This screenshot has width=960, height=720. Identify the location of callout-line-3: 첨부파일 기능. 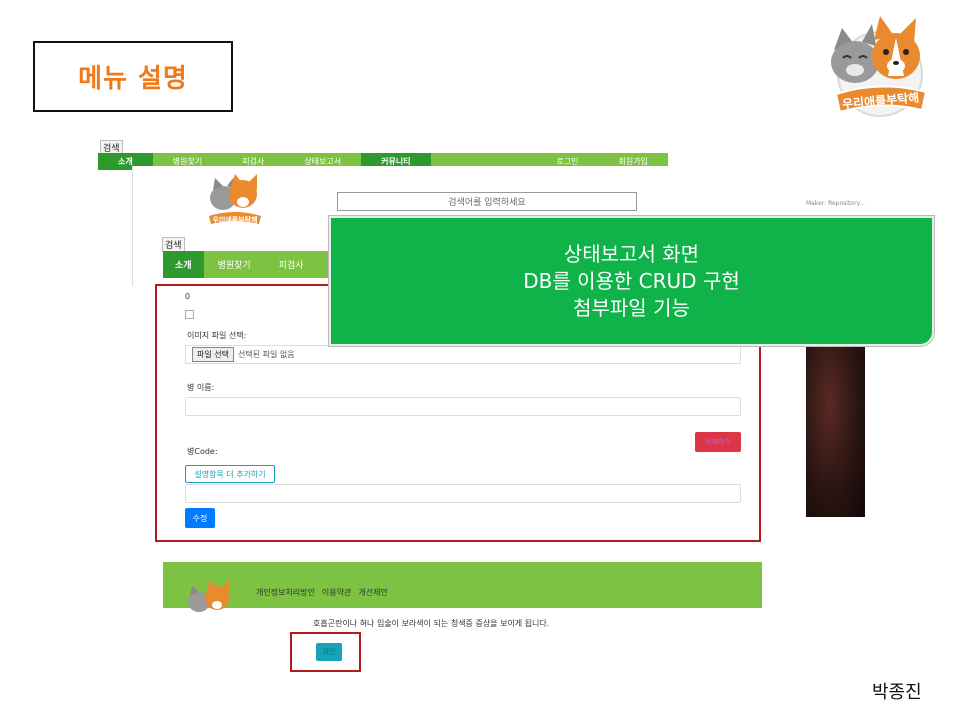
(631, 307).